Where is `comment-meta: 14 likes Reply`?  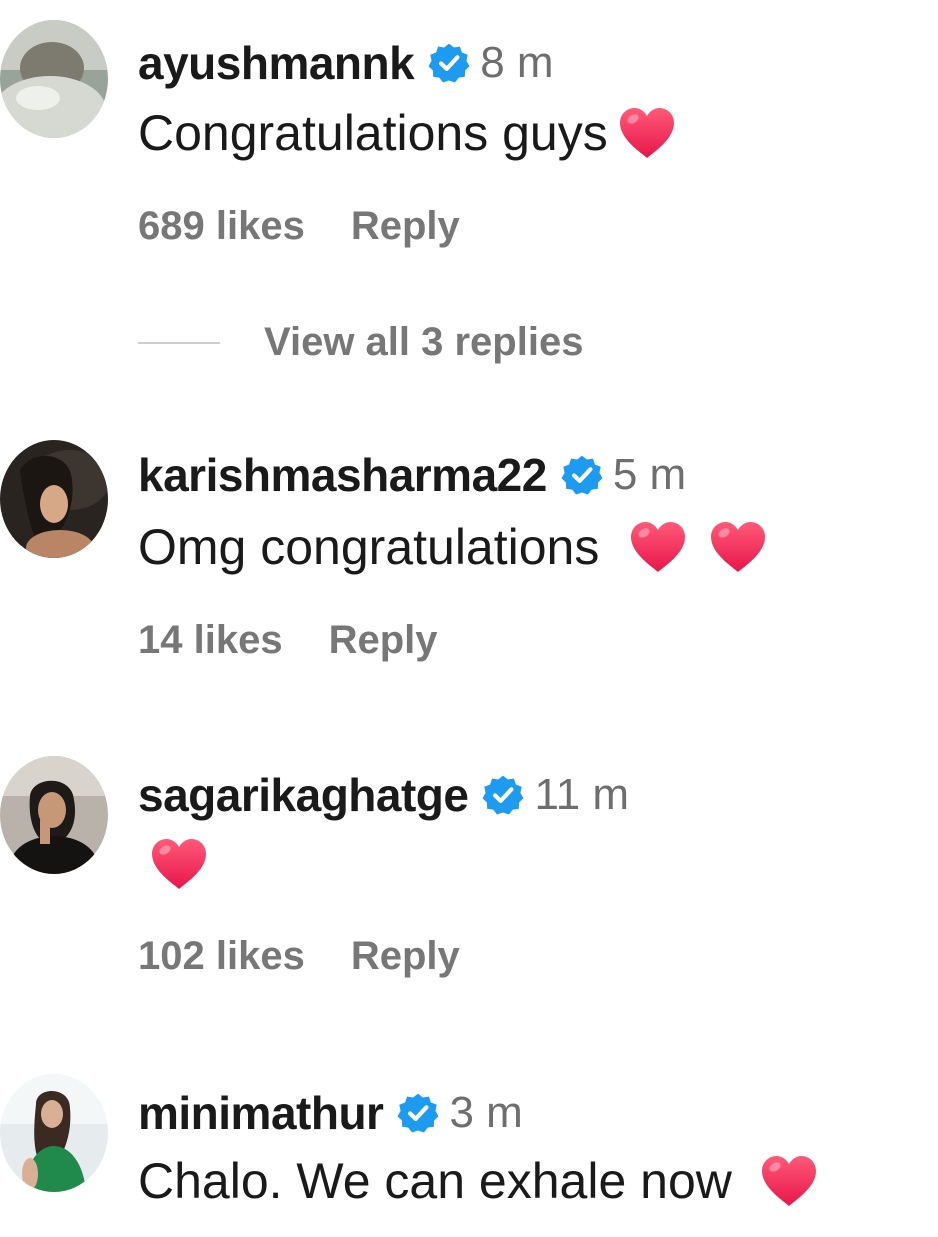
comment-meta: 14 likes Reply is located at coordinates (288, 640).